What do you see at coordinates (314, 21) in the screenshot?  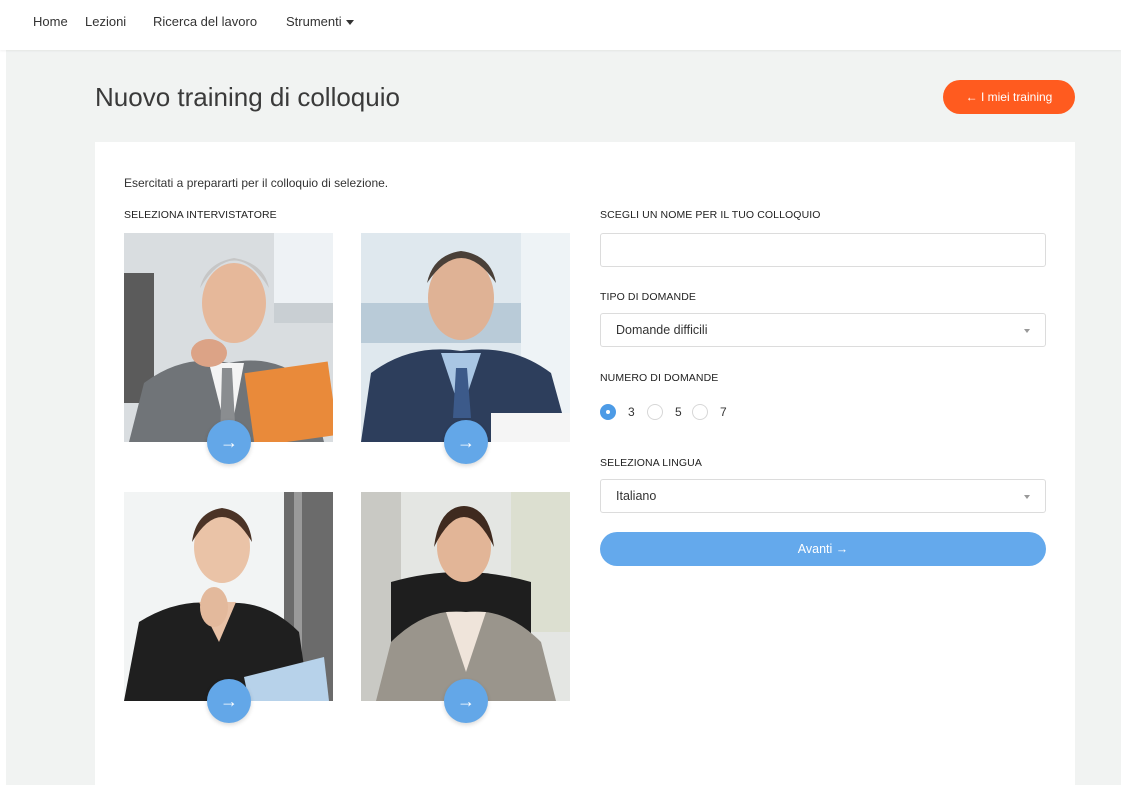 I see `nav-strumenti-label: Strumenti` at bounding box center [314, 21].